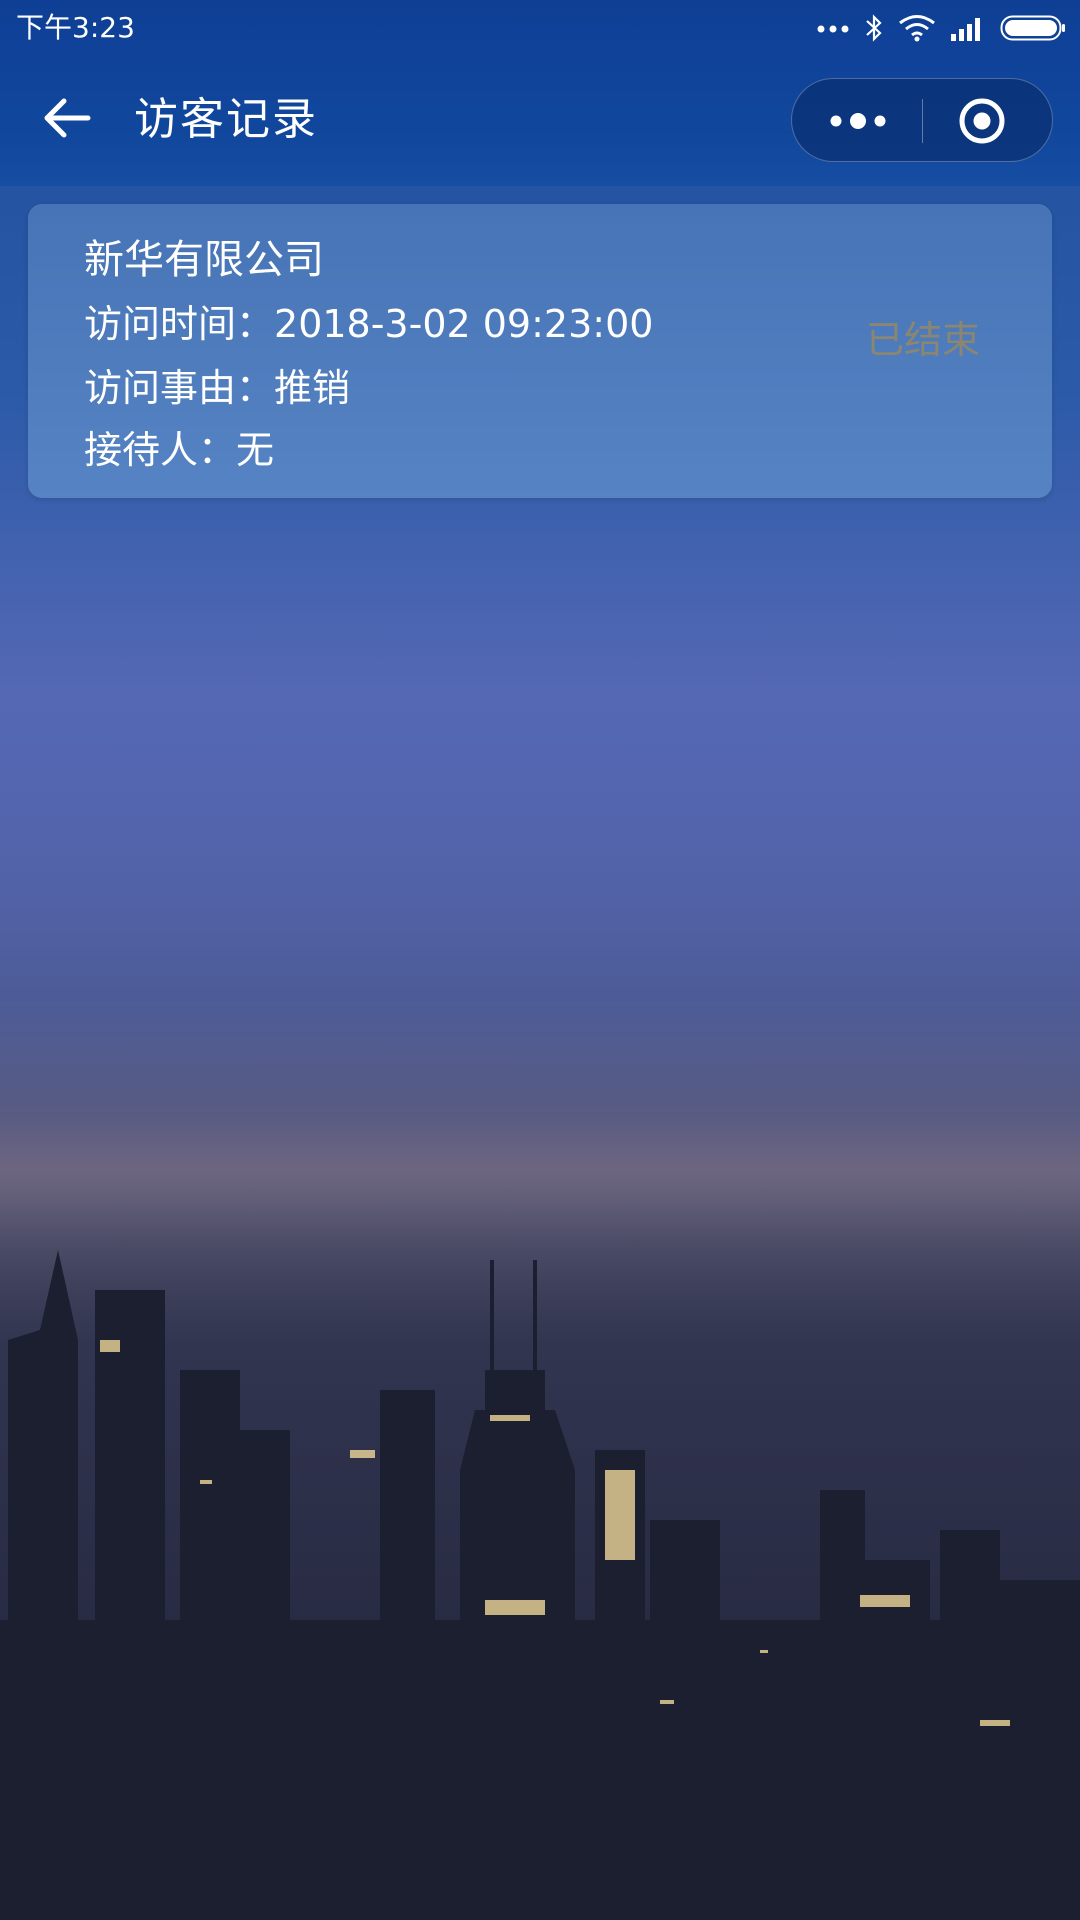  What do you see at coordinates (540, 93) in the screenshot?
I see `app-header: 下午3:23 访客记录` at bounding box center [540, 93].